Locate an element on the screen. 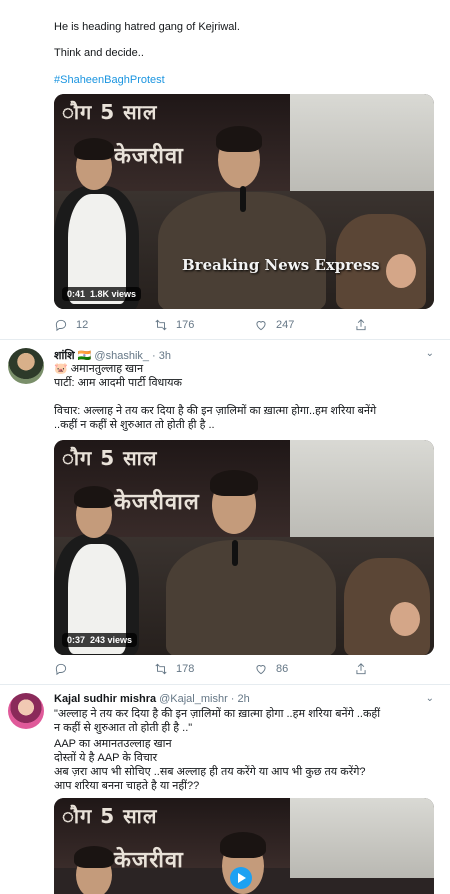 This screenshot has width=450, height=894. like-count: 247 is located at coordinates (285, 325).